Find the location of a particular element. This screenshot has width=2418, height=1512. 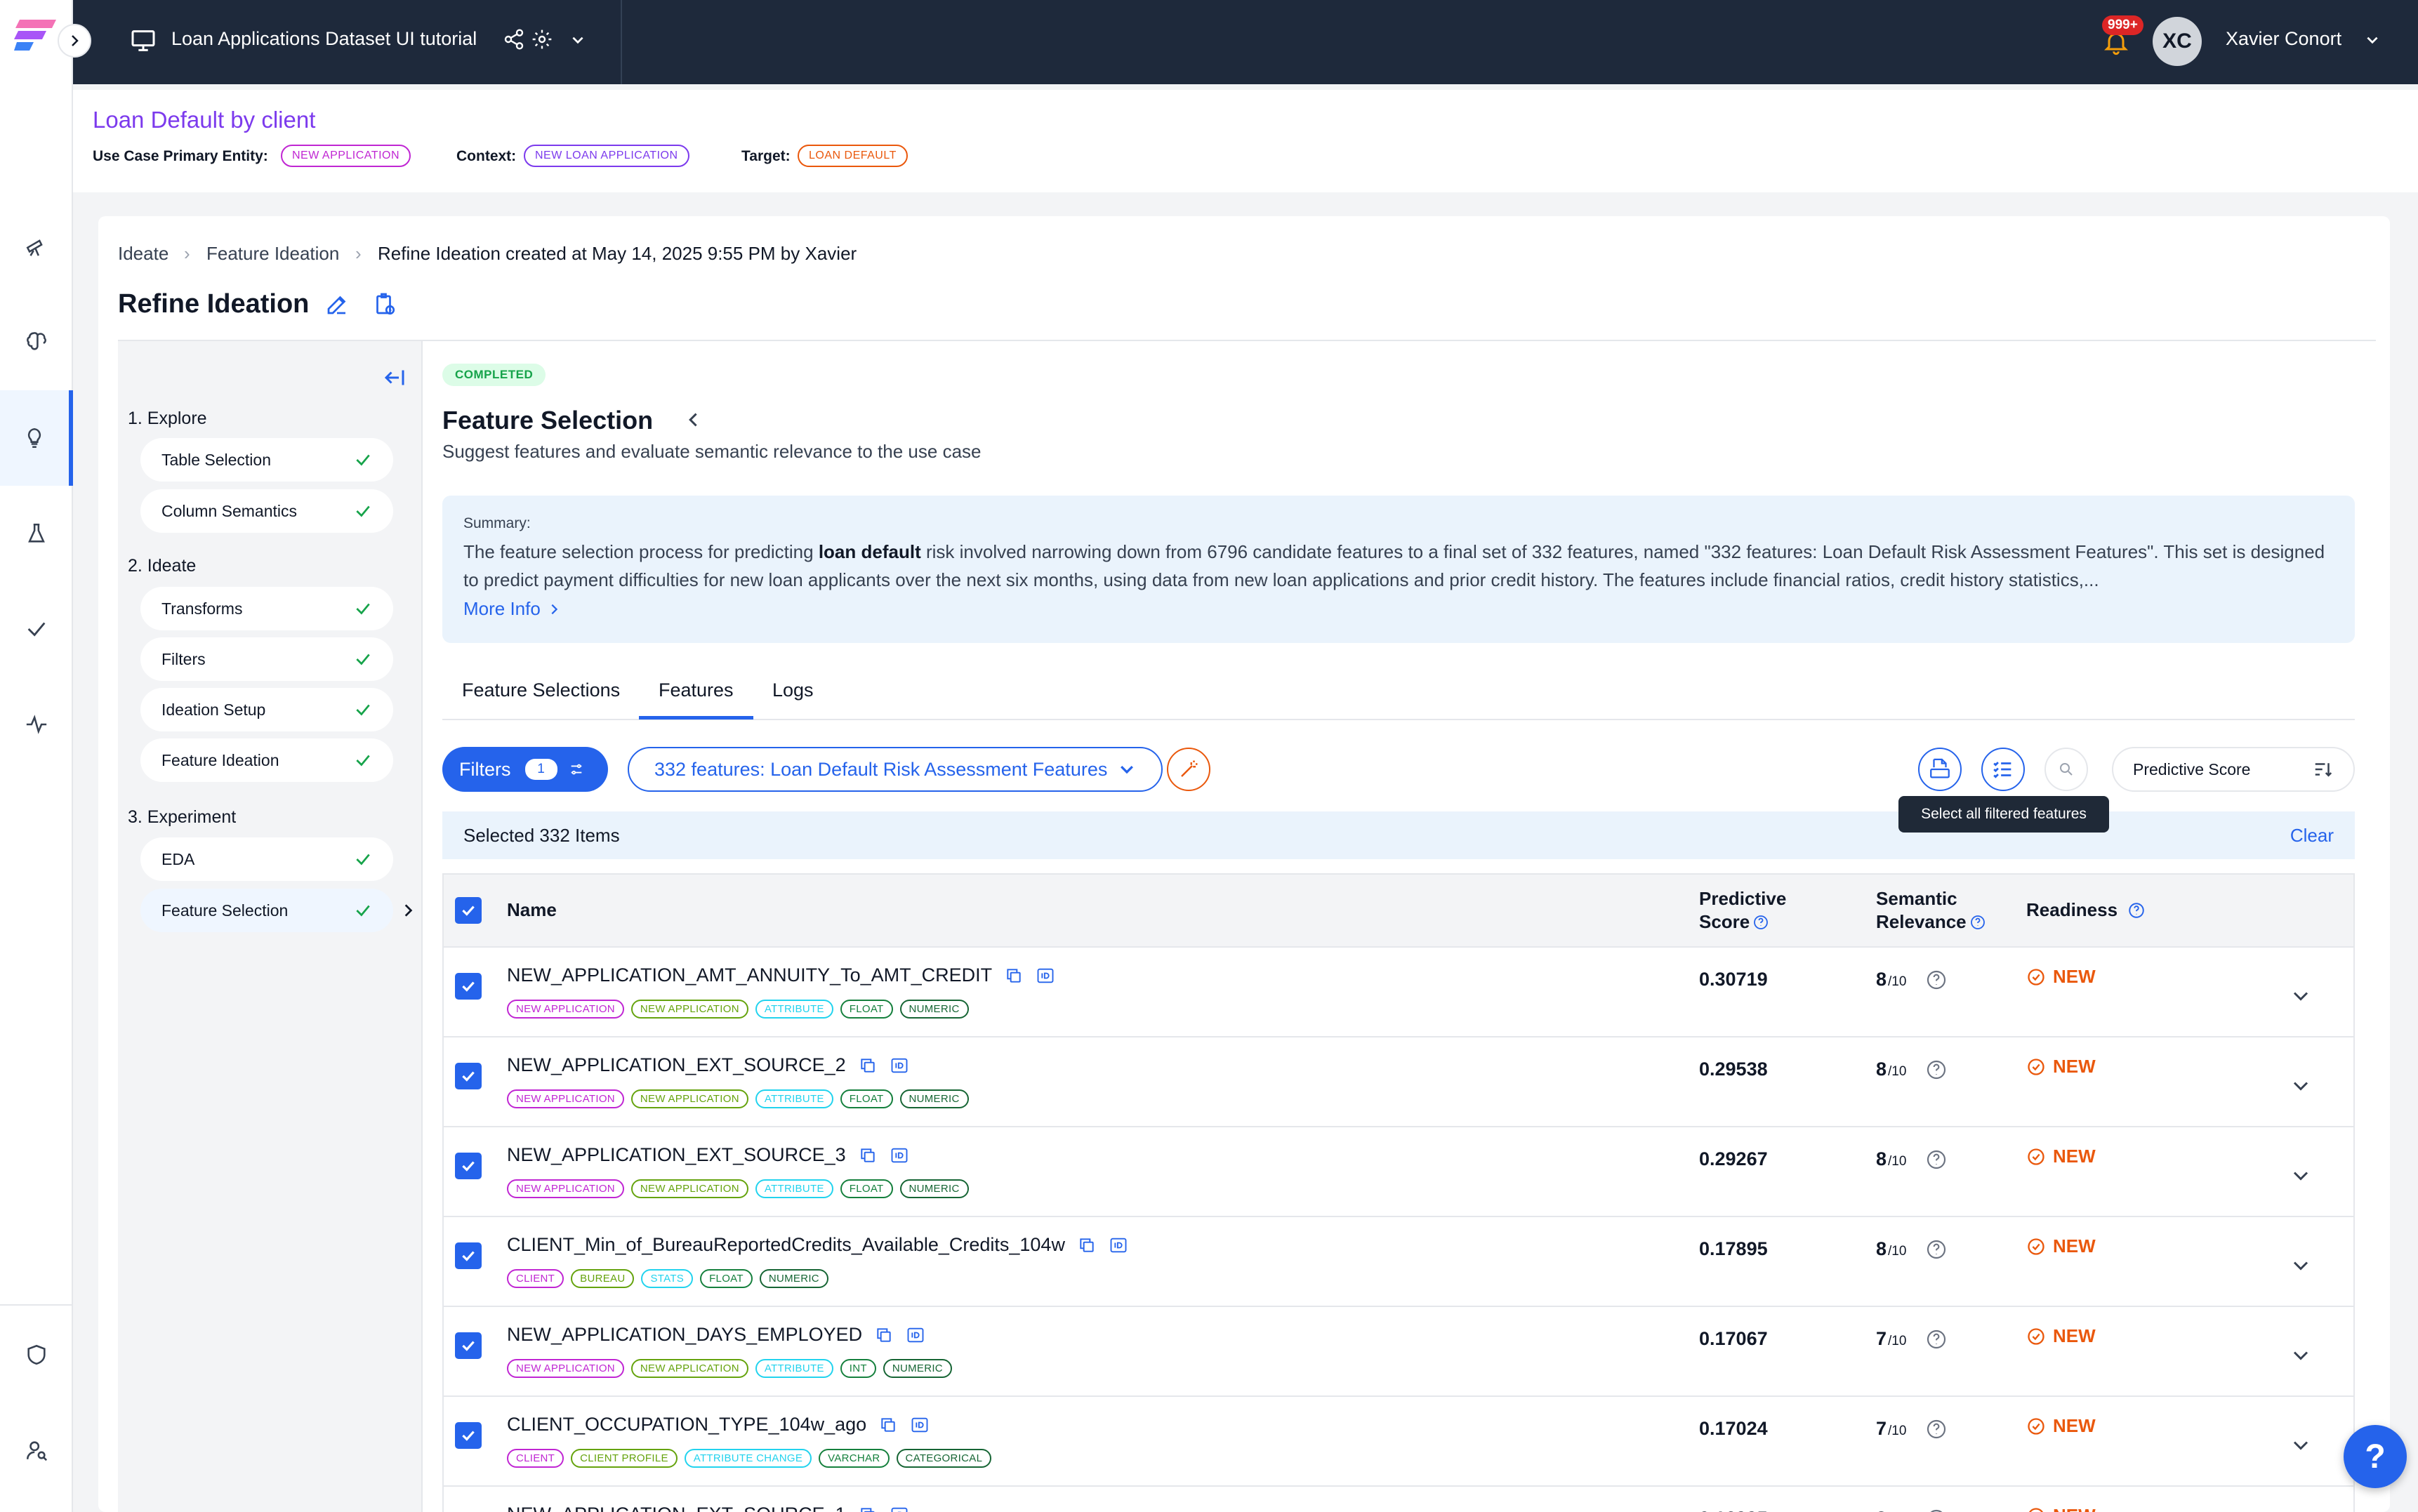

user-menu-chevron-icon is located at coordinates (2372, 40).